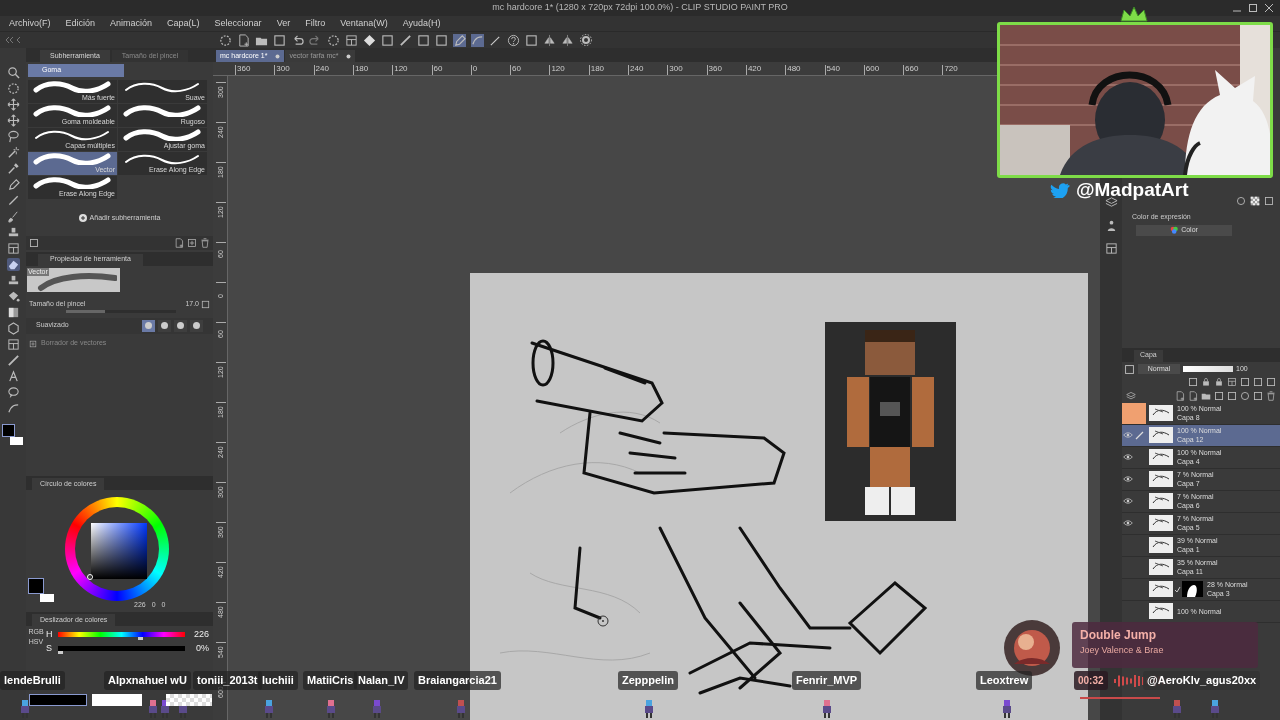 The image size is (1280, 720). I want to click on menu-item: Animación, so click(131, 23).